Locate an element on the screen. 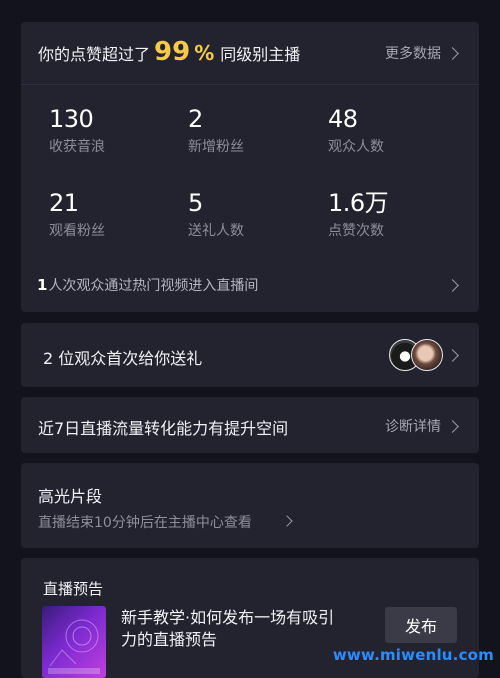 The image size is (500, 678). hot-video-row: 1人次观众通过热门视频进入直播间 is located at coordinates (147, 285).